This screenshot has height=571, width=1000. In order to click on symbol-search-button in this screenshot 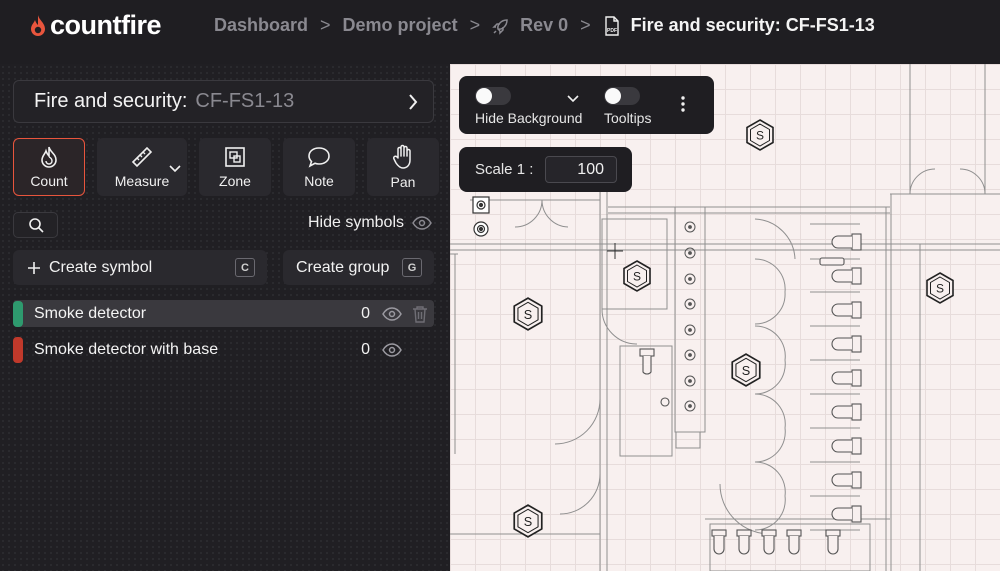, I will do `click(35, 225)`.